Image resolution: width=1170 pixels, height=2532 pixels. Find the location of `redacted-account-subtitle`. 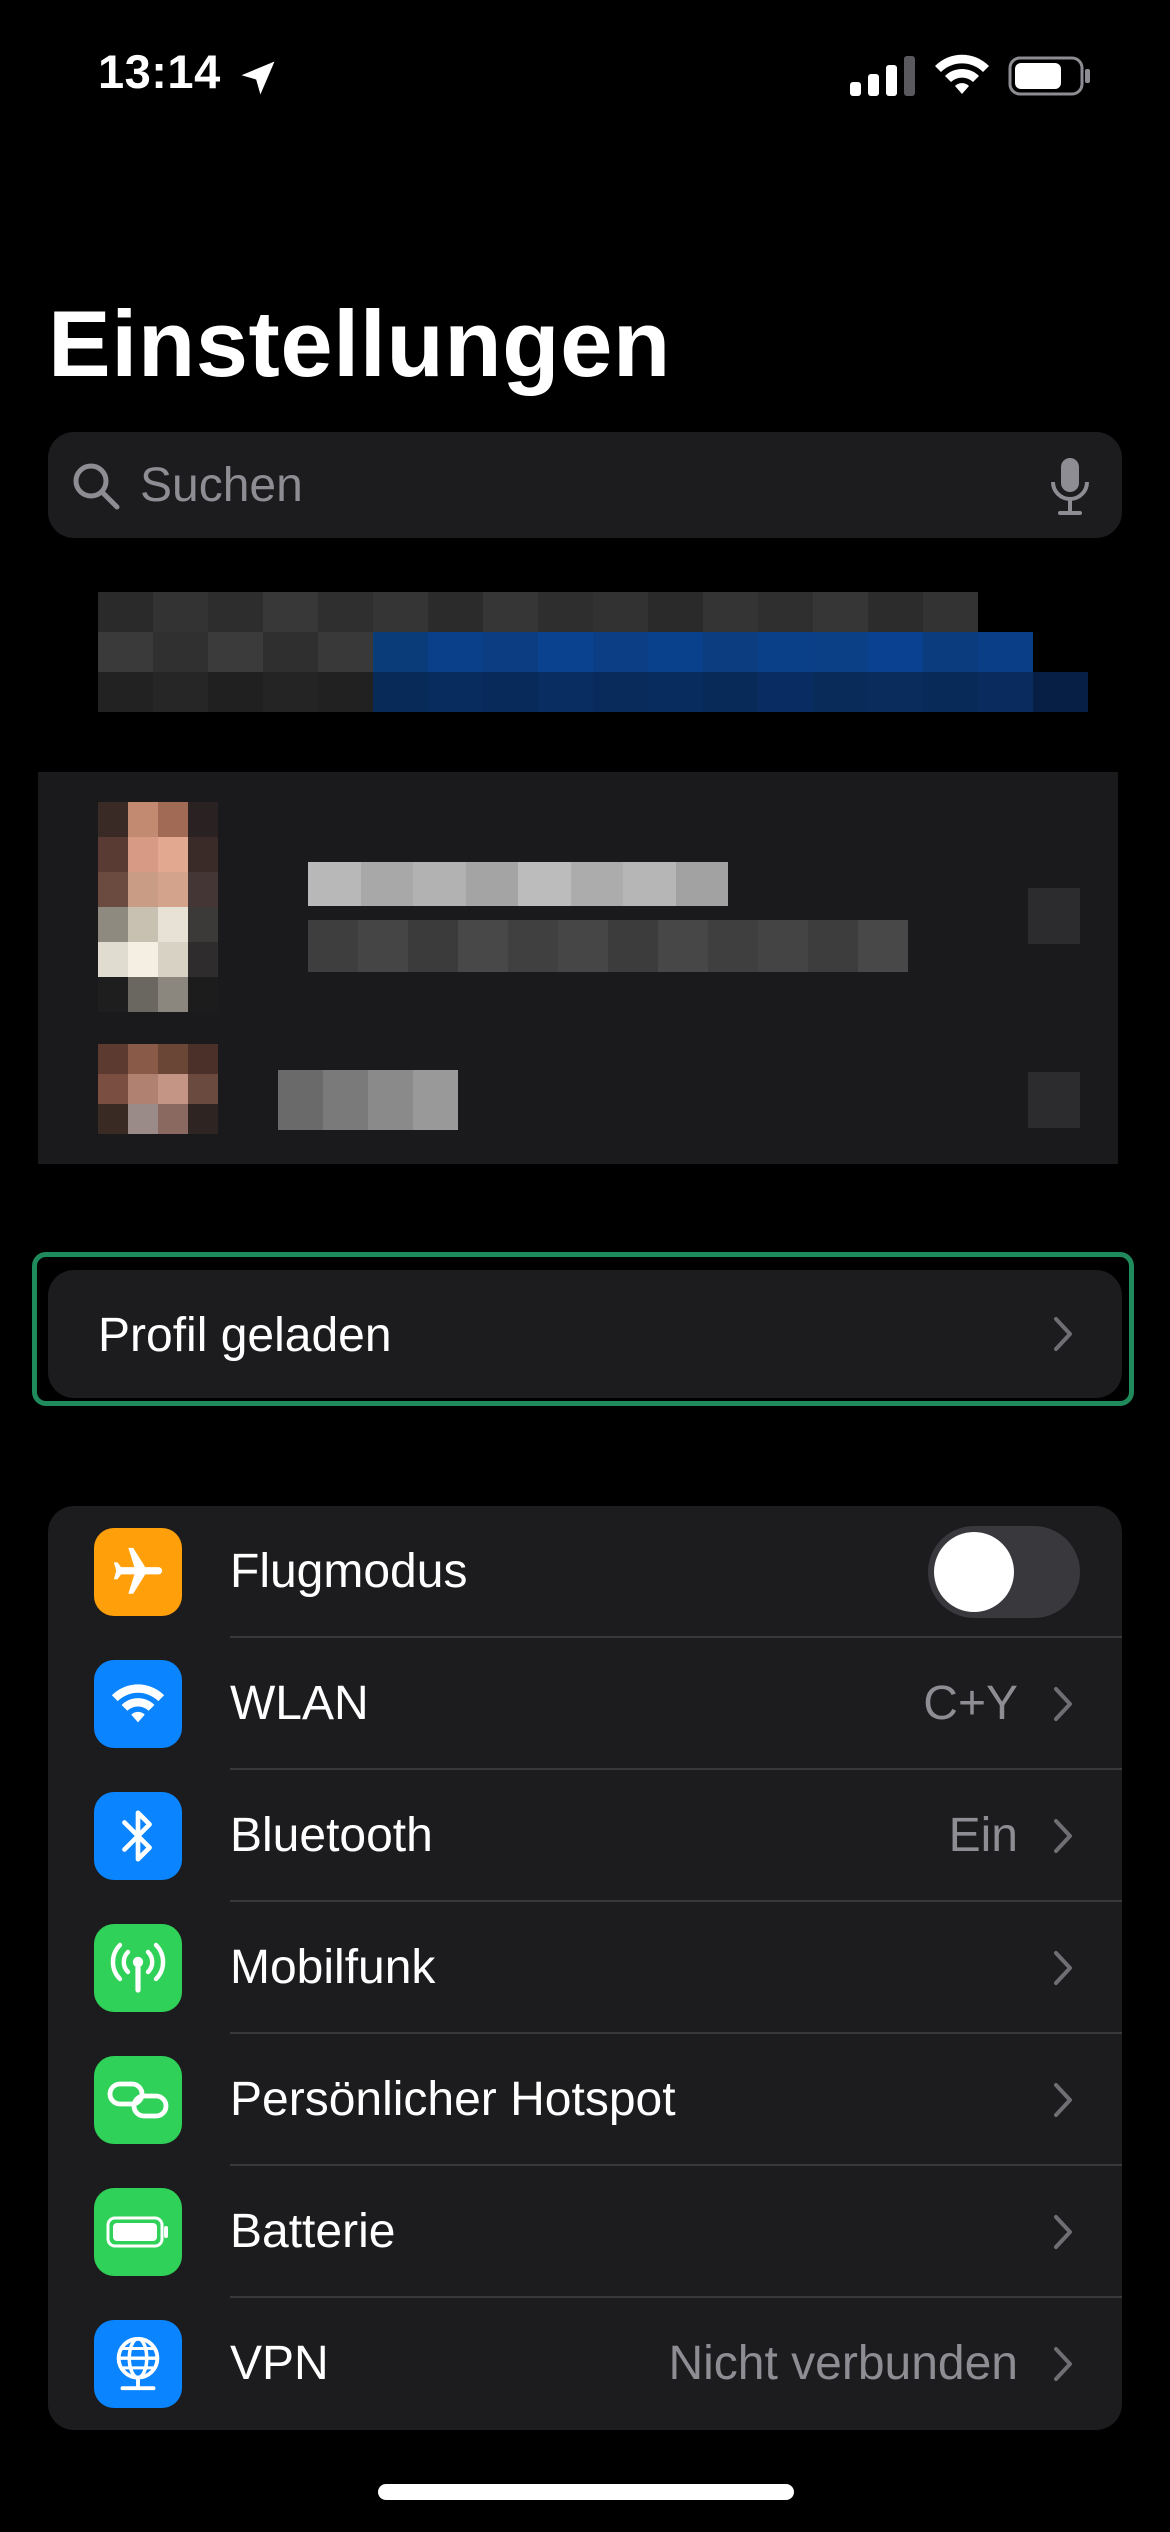

redacted-account-subtitle is located at coordinates (608, 946).